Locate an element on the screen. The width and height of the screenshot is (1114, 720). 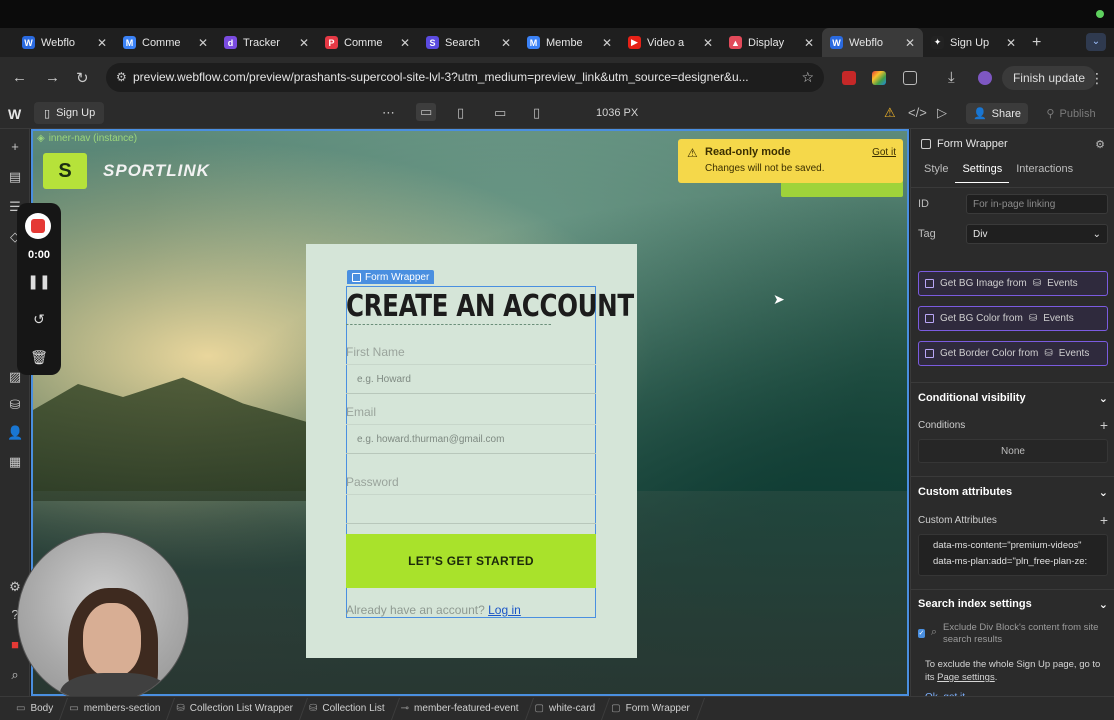
bg-color-binding: Get BG Color from ⛁ Events is located at coordinates (1013, 318).